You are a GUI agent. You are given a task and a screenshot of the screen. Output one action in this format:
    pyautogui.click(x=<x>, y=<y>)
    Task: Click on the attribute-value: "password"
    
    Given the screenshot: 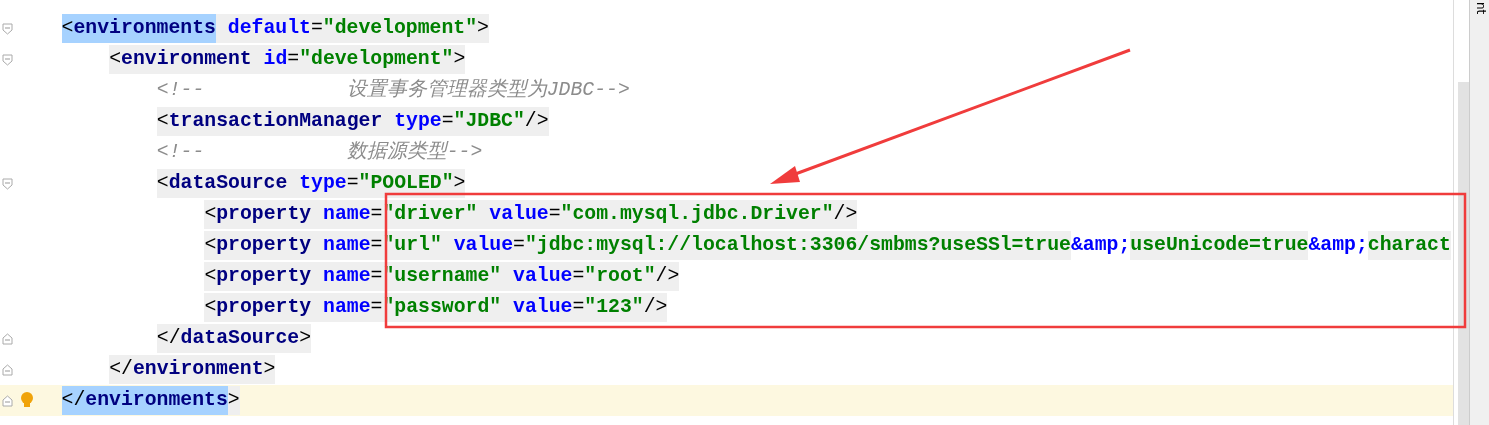 What is the action you would take?
    pyautogui.click(x=442, y=307)
    